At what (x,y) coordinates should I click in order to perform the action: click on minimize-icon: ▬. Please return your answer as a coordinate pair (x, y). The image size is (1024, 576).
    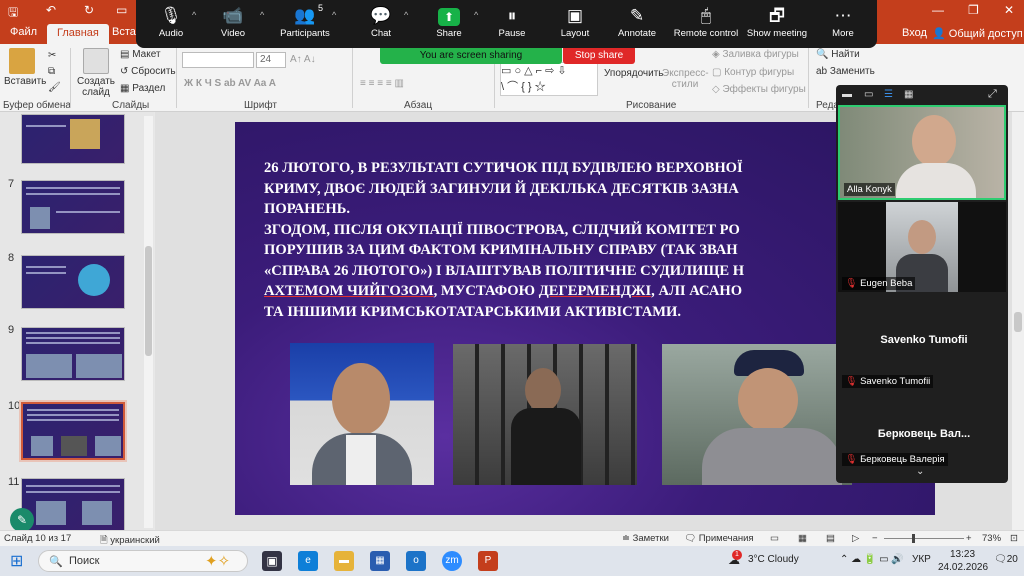
    Looking at the image, I should click on (847, 94).